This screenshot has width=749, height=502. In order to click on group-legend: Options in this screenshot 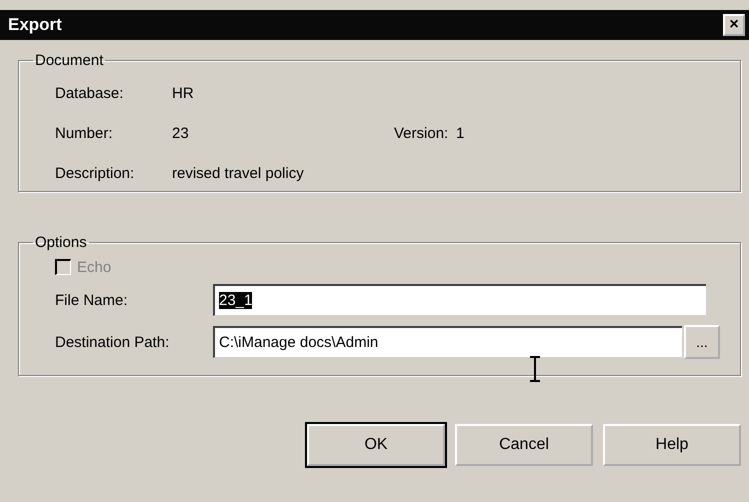, I will do `click(61, 242)`.